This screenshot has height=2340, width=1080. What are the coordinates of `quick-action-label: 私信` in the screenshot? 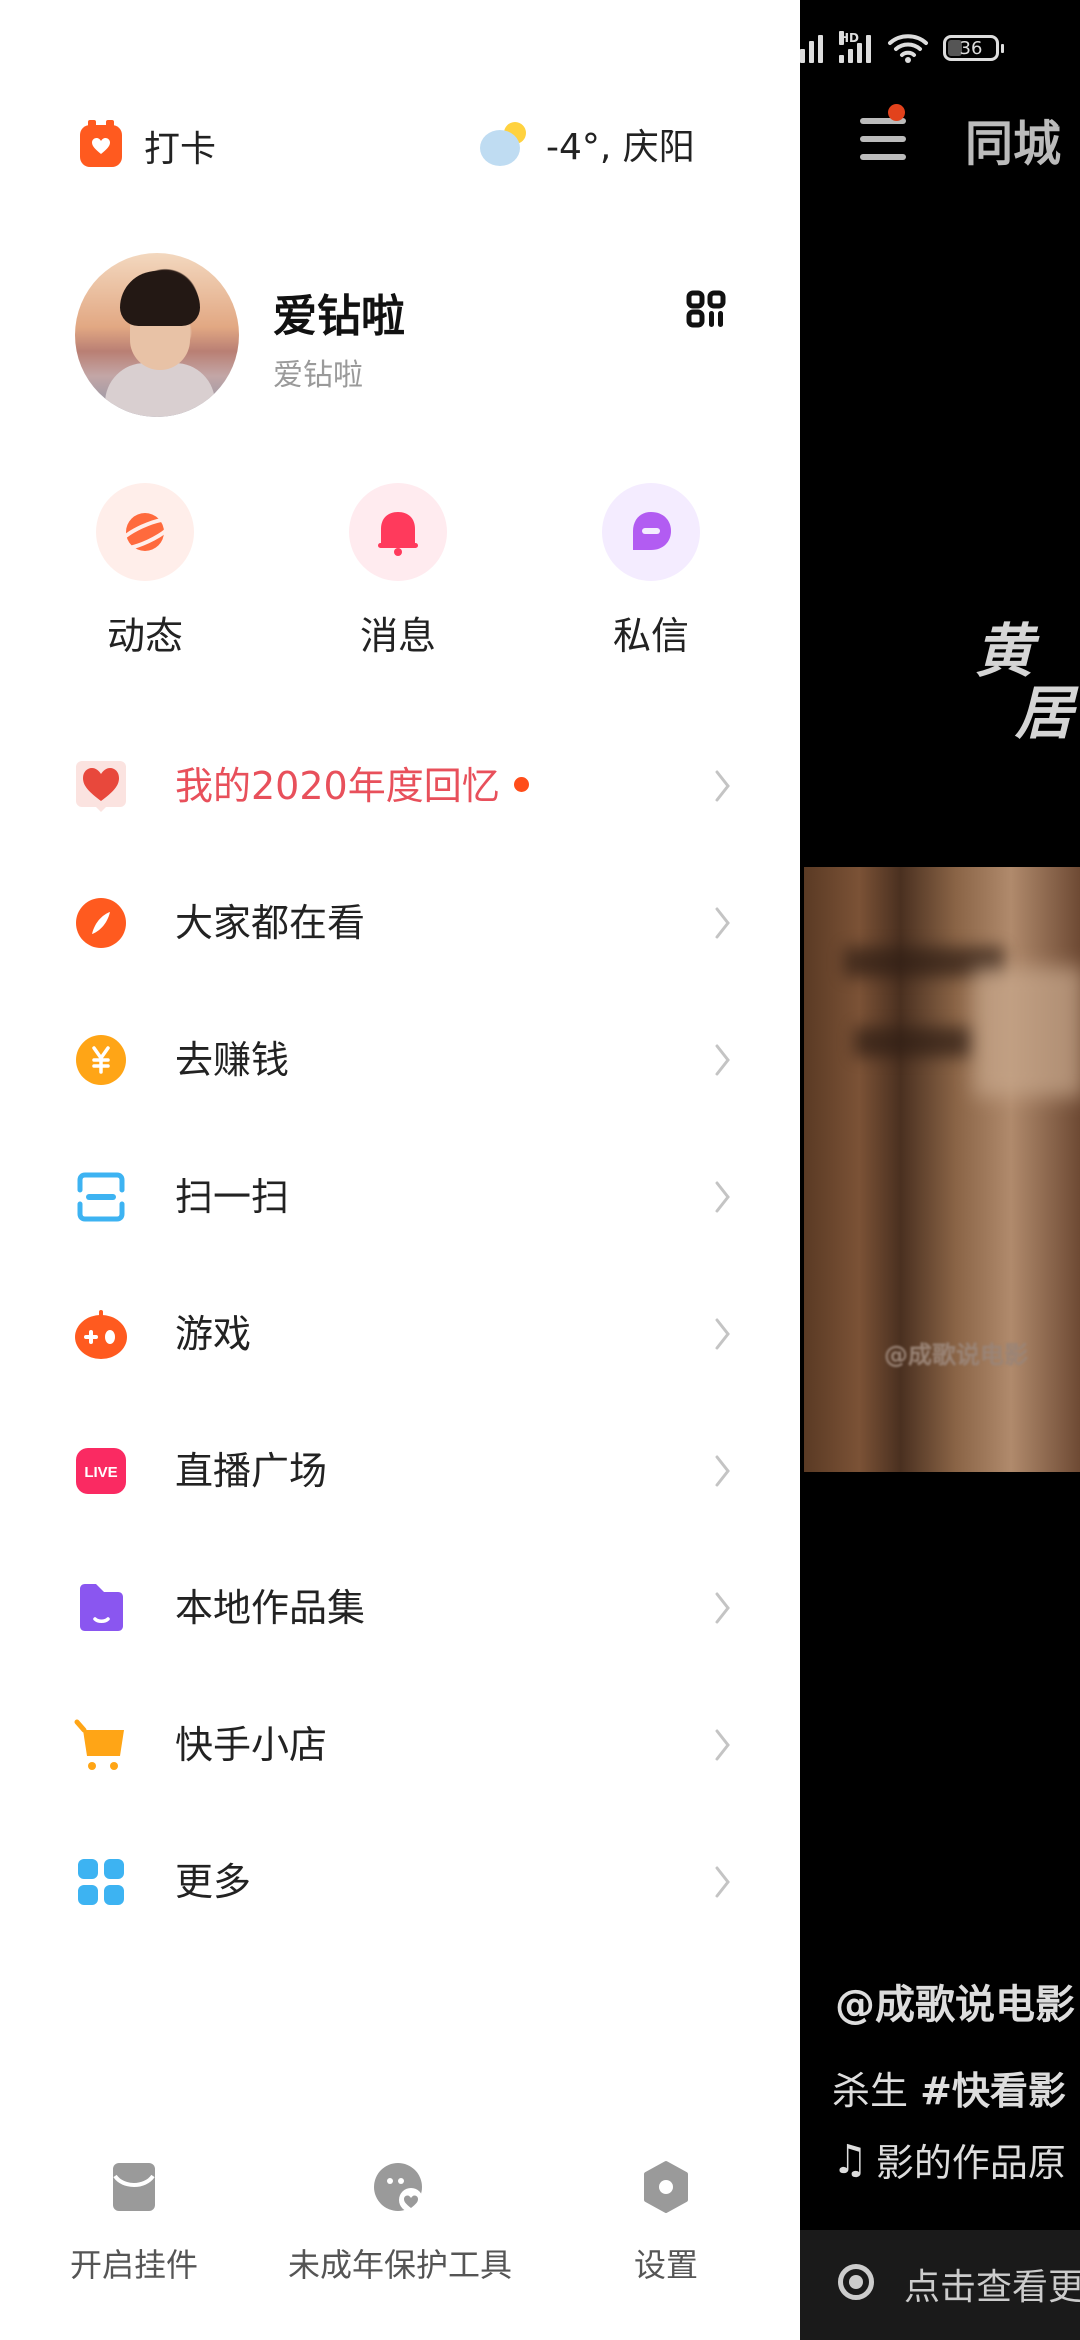 It's located at (650, 636).